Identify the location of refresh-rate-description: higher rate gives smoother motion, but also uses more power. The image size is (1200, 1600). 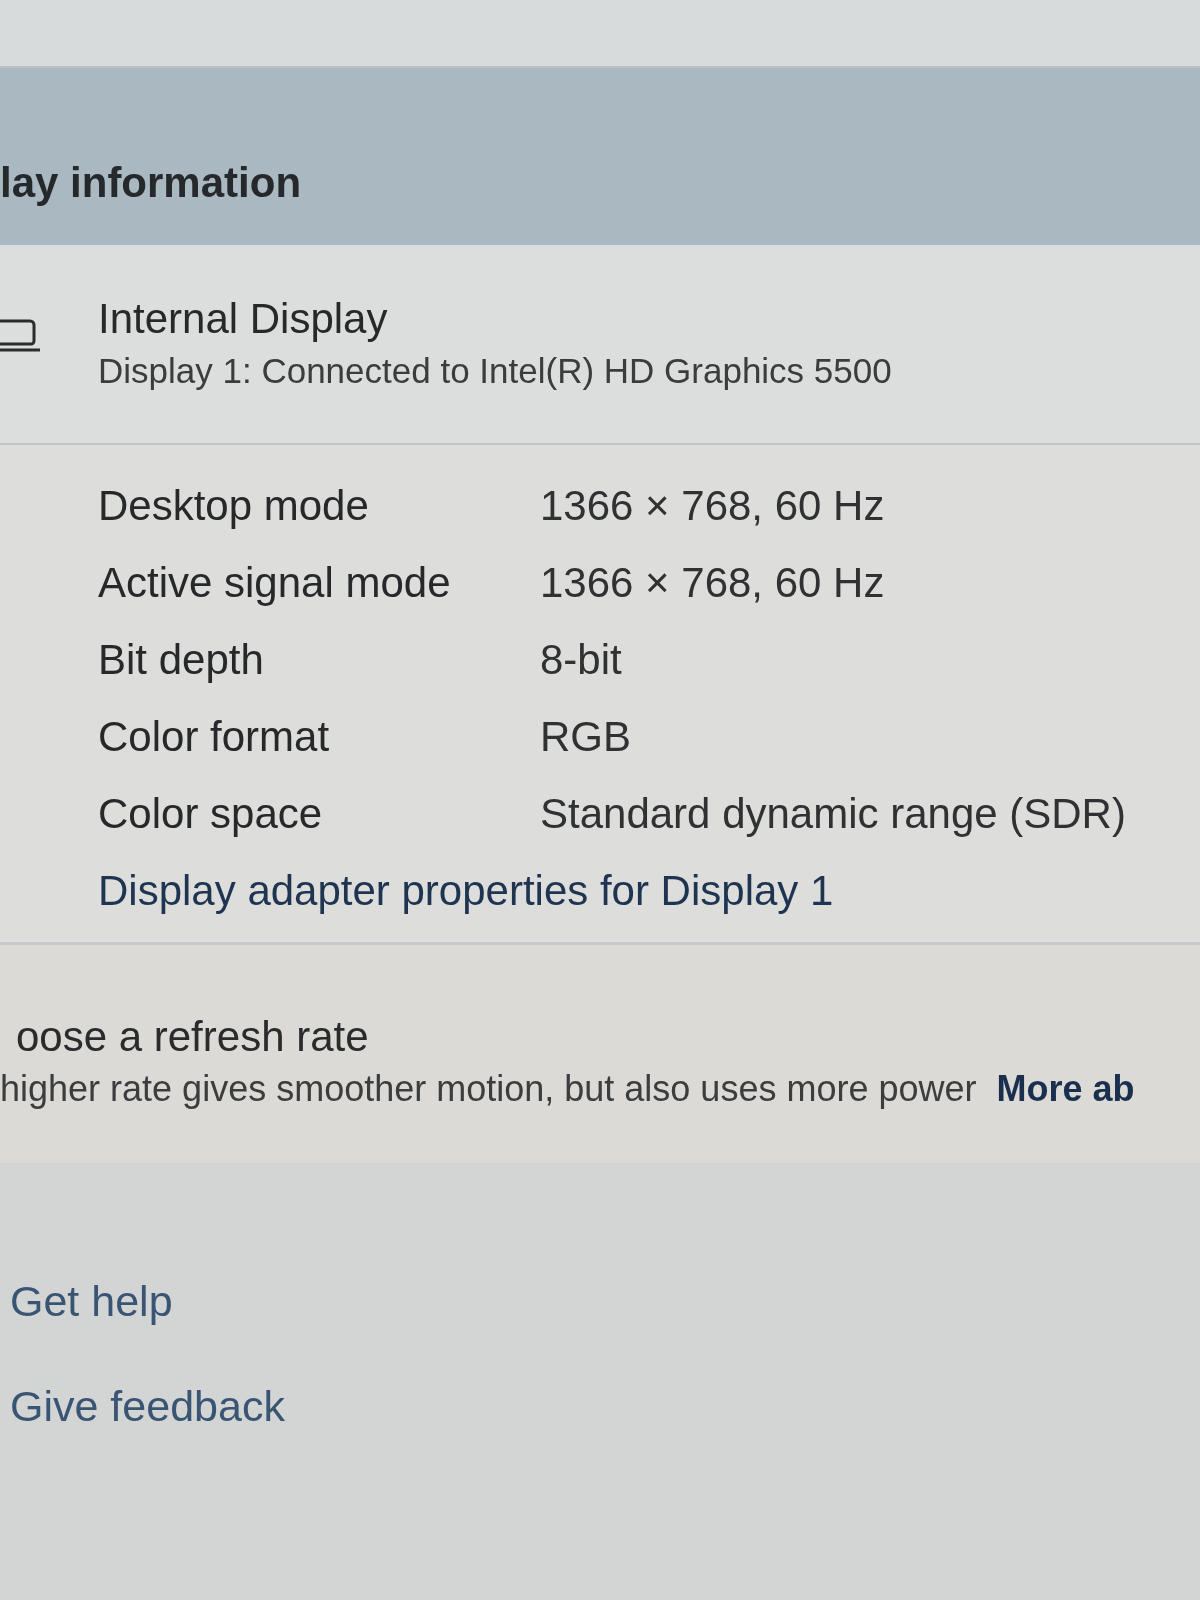
(488, 1089).